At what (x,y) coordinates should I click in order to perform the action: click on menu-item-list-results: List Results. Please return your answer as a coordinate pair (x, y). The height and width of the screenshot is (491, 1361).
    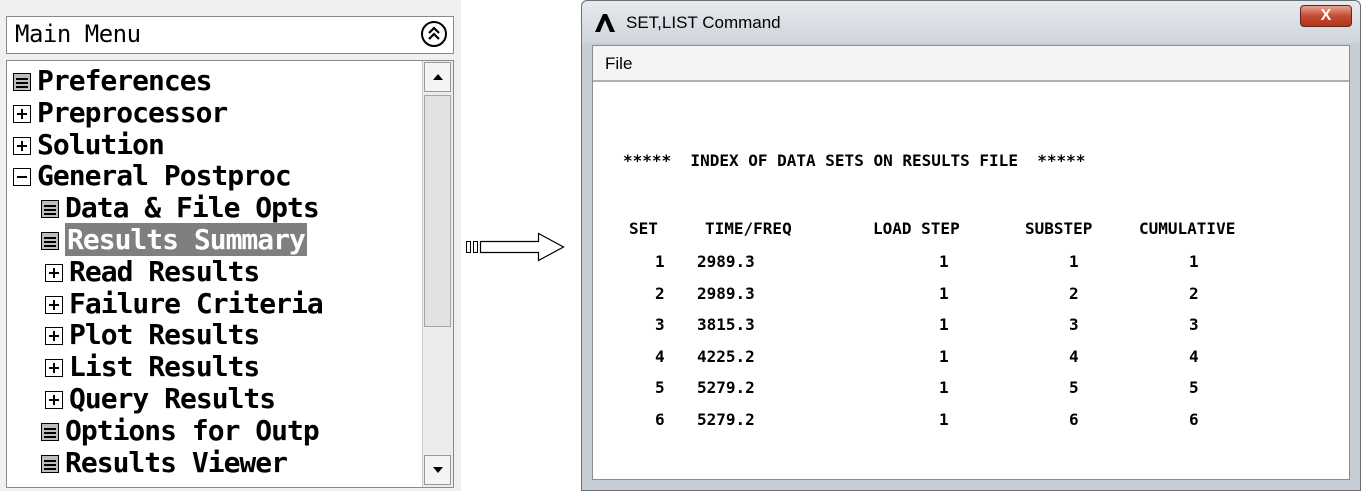
    Looking at the image, I should click on (152, 367).